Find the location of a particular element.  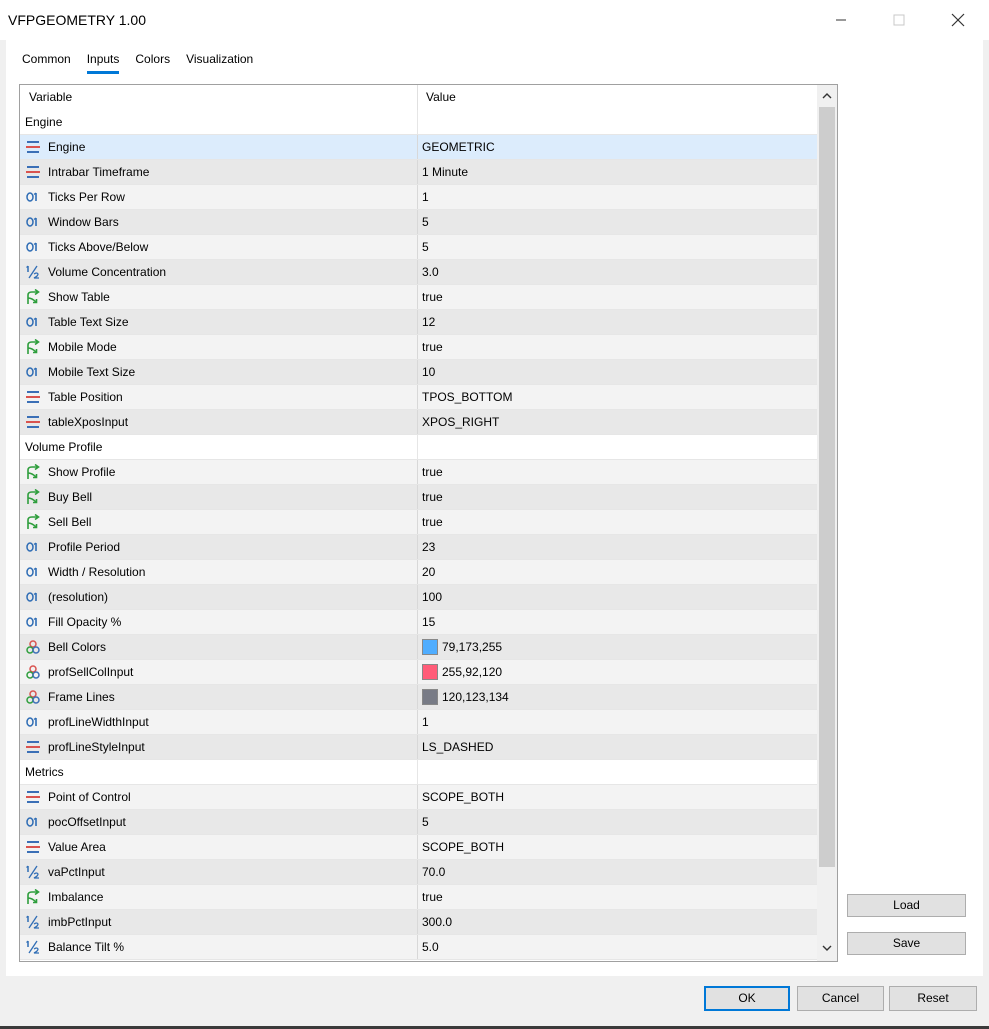

parameter-row: Engine GEOMETRIC is located at coordinates (418, 147).